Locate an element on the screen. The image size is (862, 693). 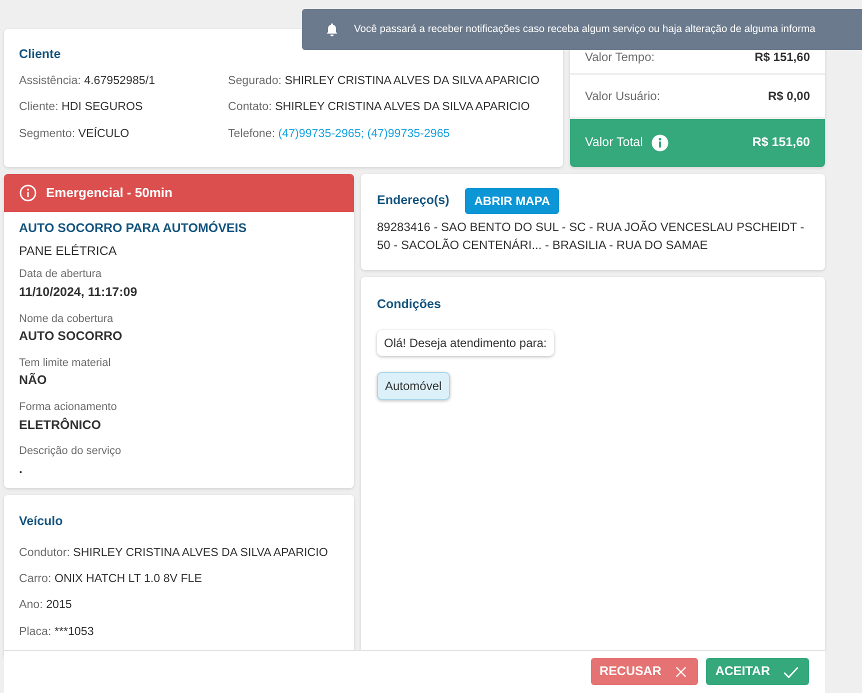
service-subtitle: PANE ELÉTRICA is located at coordinates (68, 251).